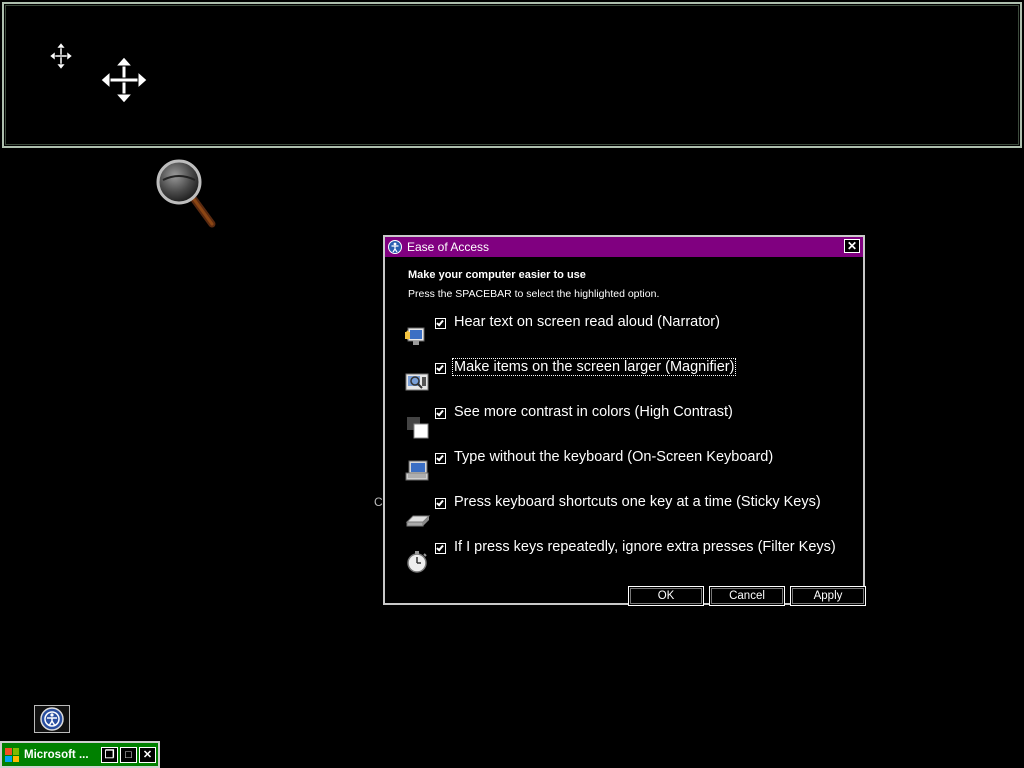 This screenshot has width=1024, height=768. What do you see at coordinates (440, 413) in the screenshot?
I see `high-contrast-checkbox` at bounding box center [440, 413].